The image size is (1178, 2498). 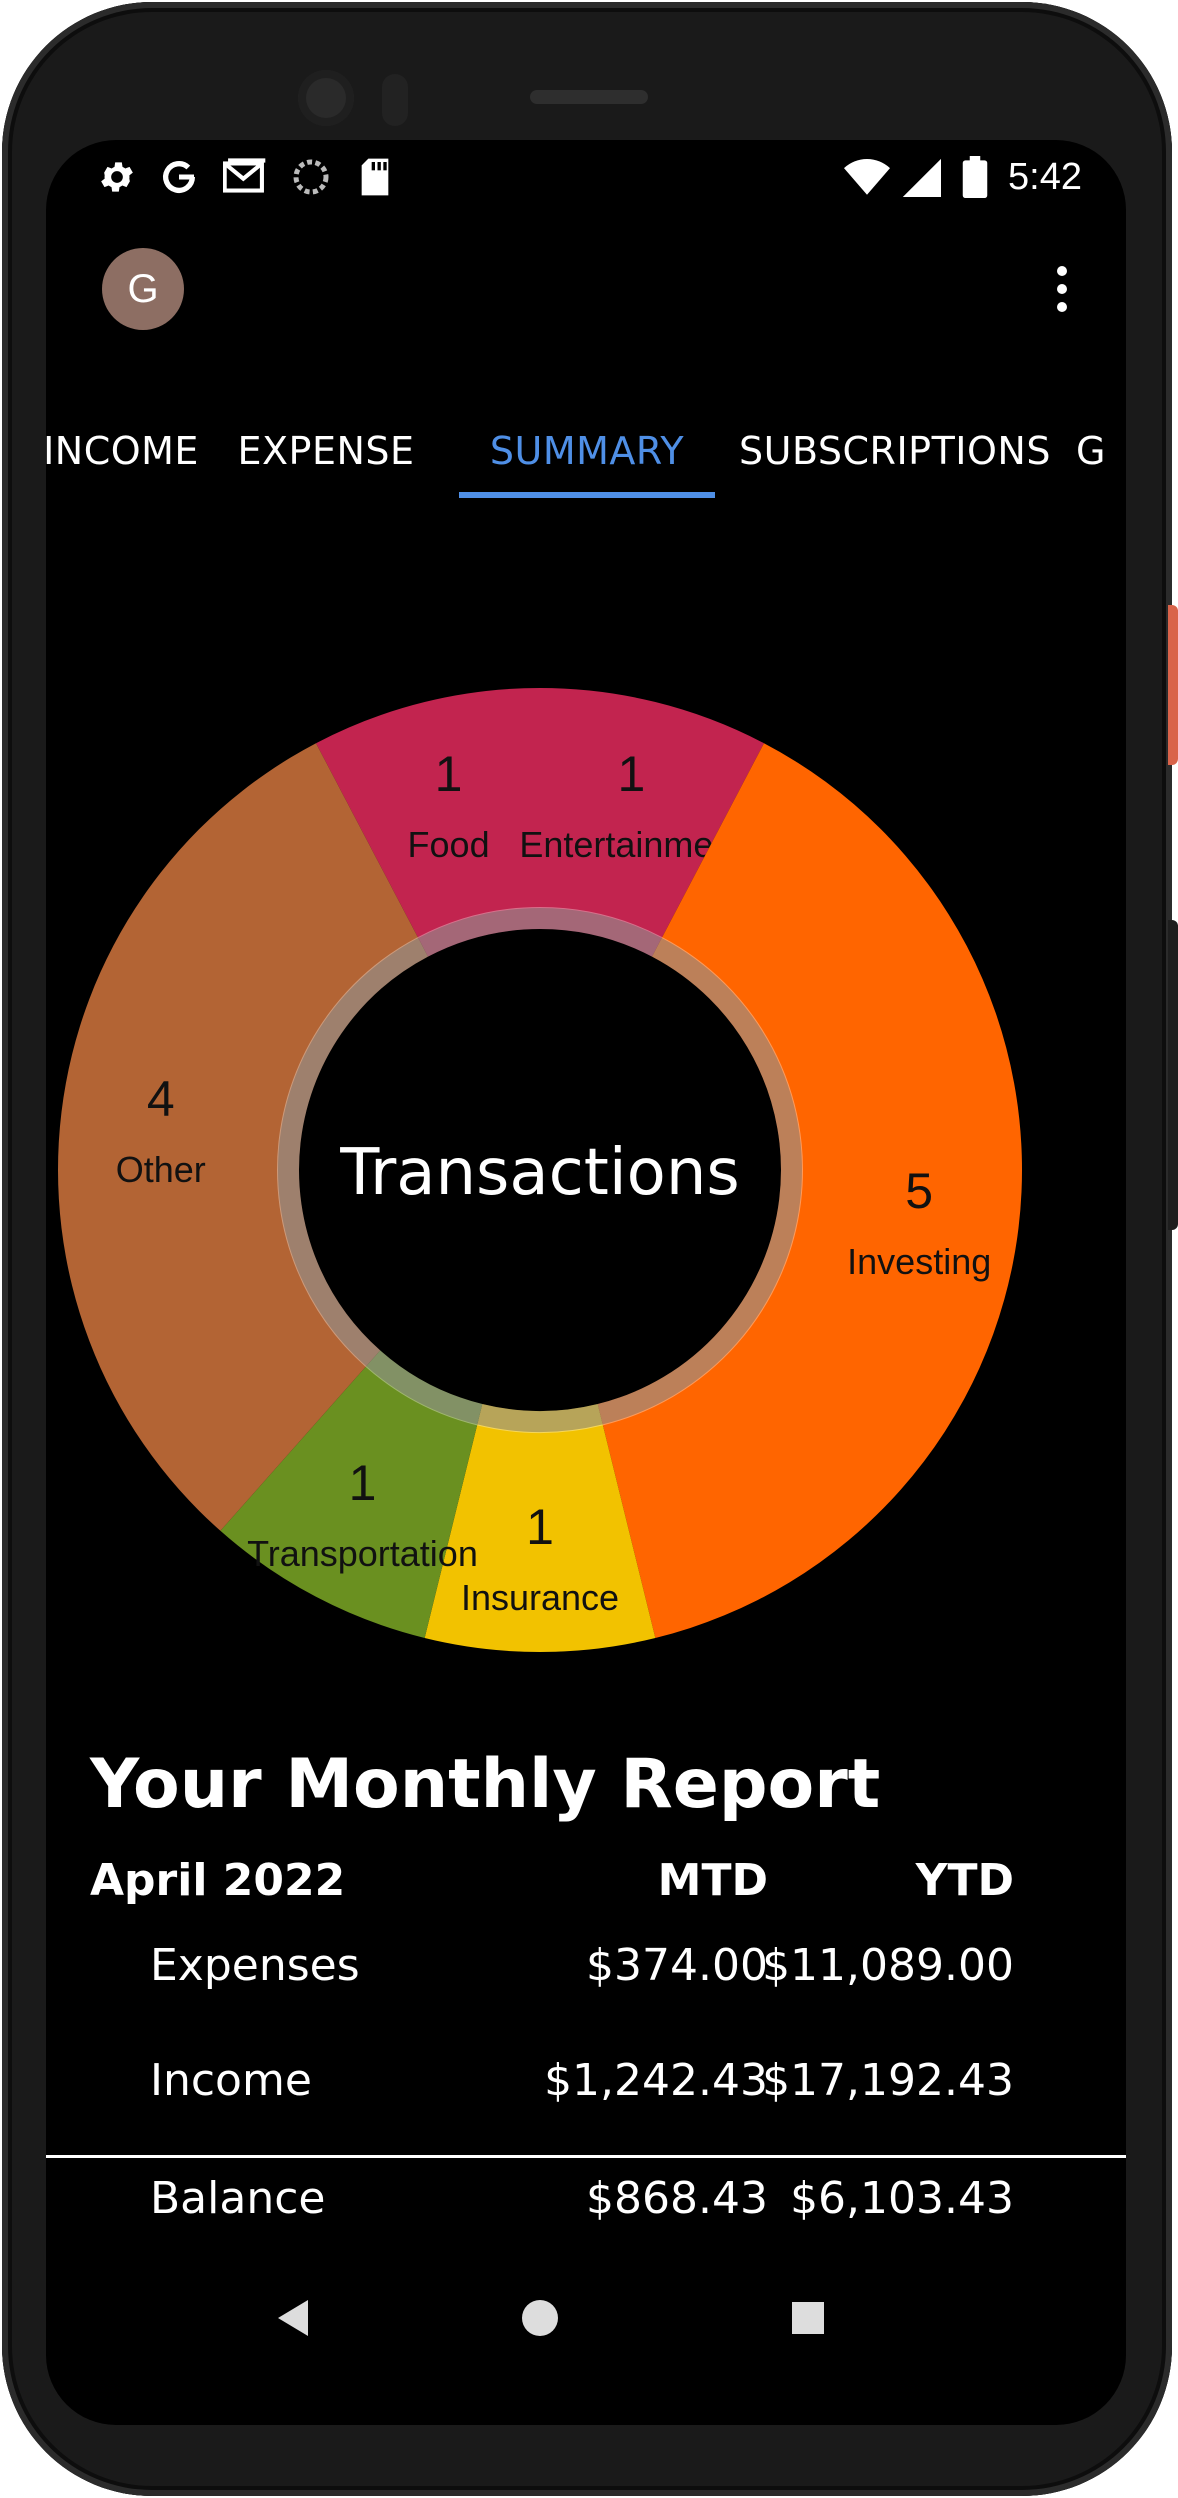 What do you see at coordinates (589, 97) in the screenshot?
I see `speaker-grille` at bounding box center [589, 97].